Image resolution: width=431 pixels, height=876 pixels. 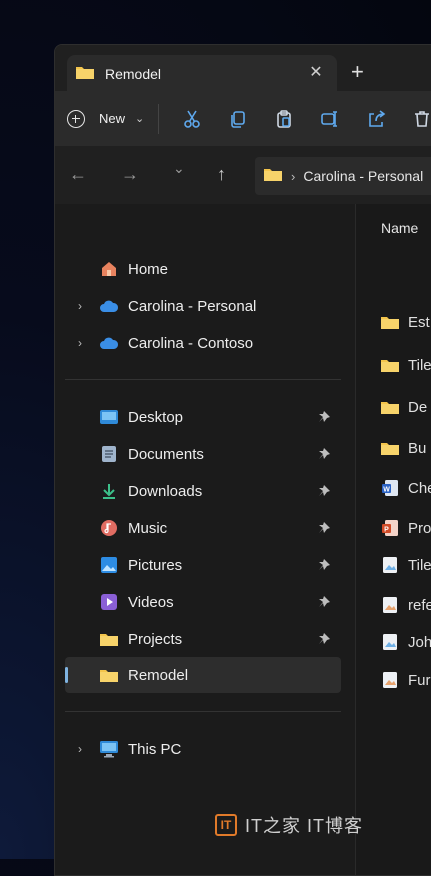 What do you see at coordinates (148, 528) in the screenshot?
I see `sidebar-item-label: Music` at bounding box center [148, 528].